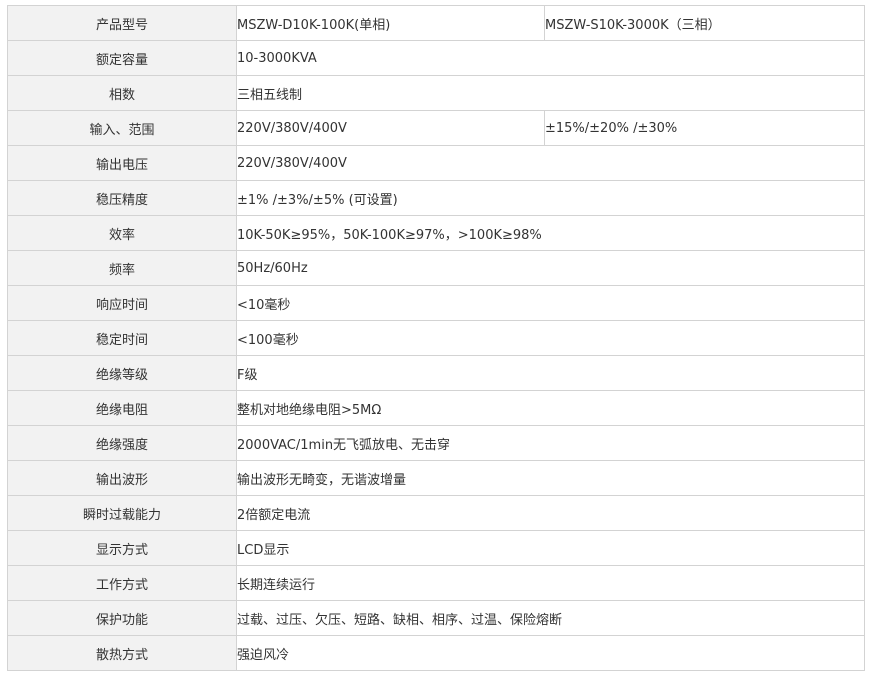  Describe the element at coordinates (122, 23) in the screenshot. I see `spec-label: 产品型号` at that location.